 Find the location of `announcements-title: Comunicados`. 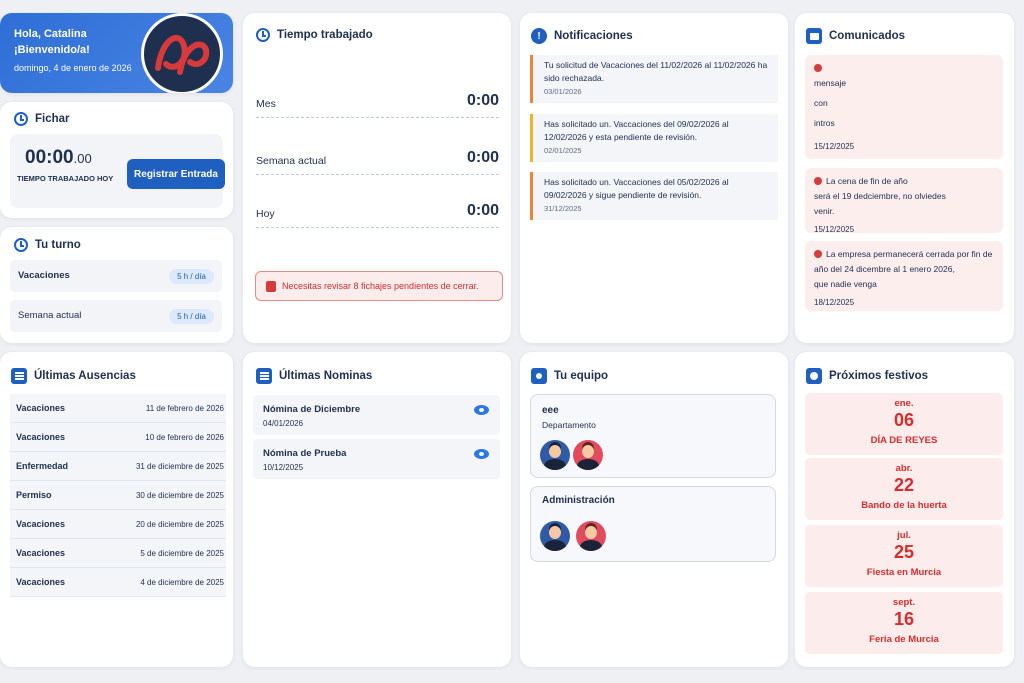

announcements-title: Comunicados is located at coordinates (855, 36).